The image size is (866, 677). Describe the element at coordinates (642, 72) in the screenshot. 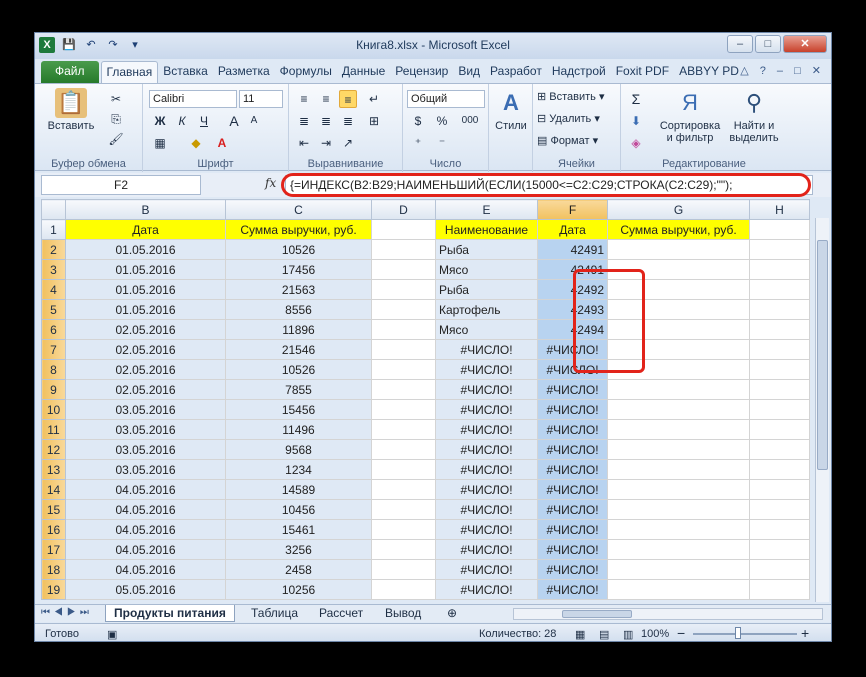

I see `tab-foxit: Foxit PDF` at that location.